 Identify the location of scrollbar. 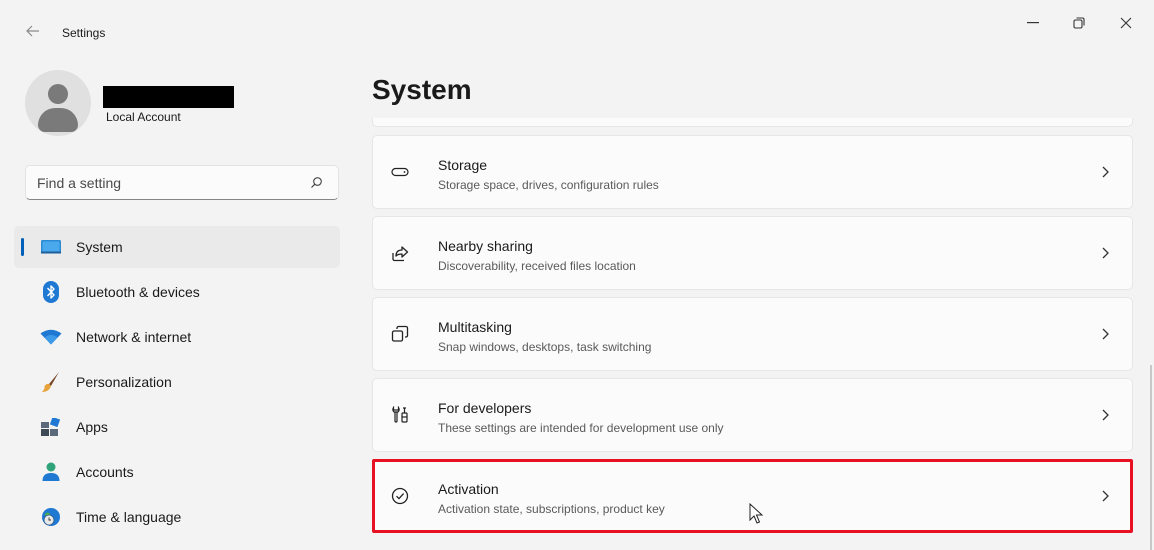
(1151, 457).